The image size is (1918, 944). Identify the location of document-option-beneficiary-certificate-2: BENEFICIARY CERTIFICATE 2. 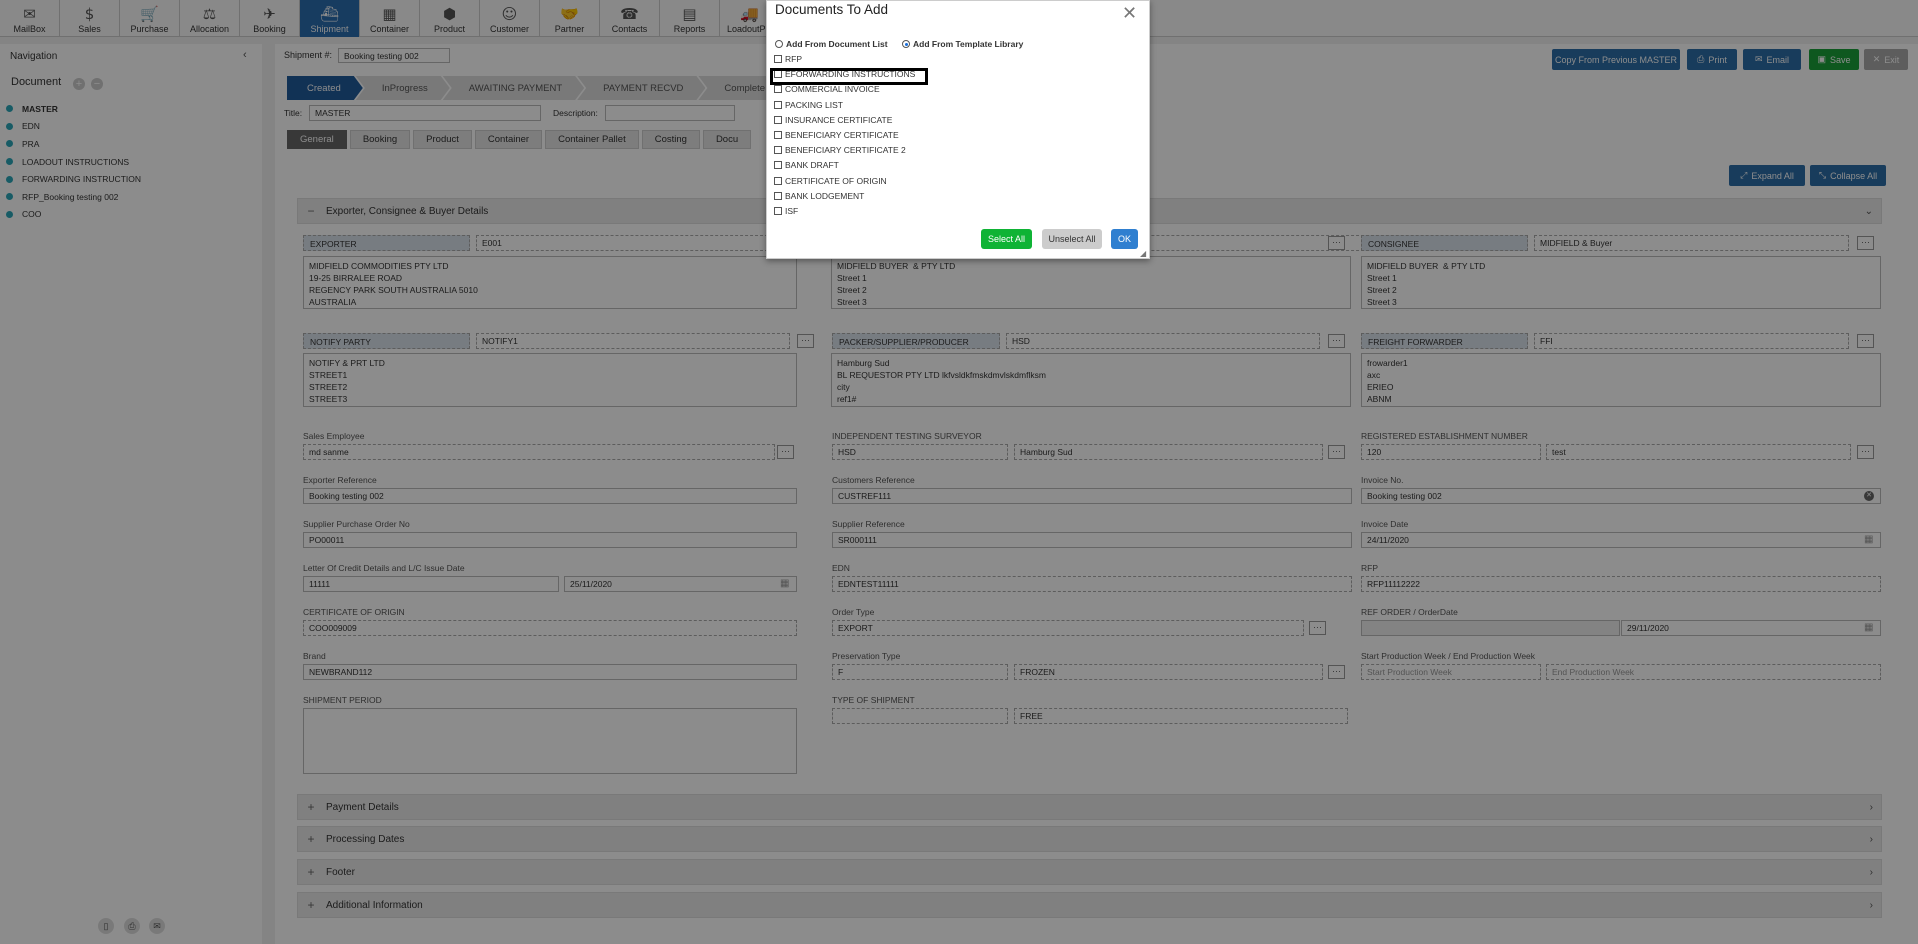
(840, 150).